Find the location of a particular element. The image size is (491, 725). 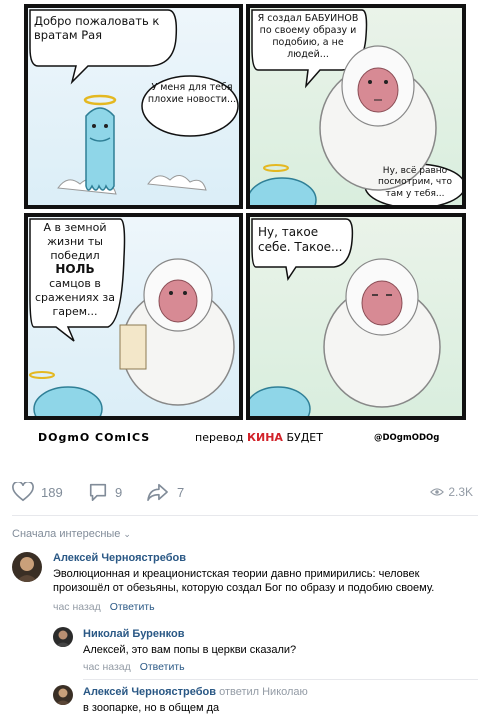

translation-credit: перевод КИНА БУДЕТ is located at coordinates (259, 439).